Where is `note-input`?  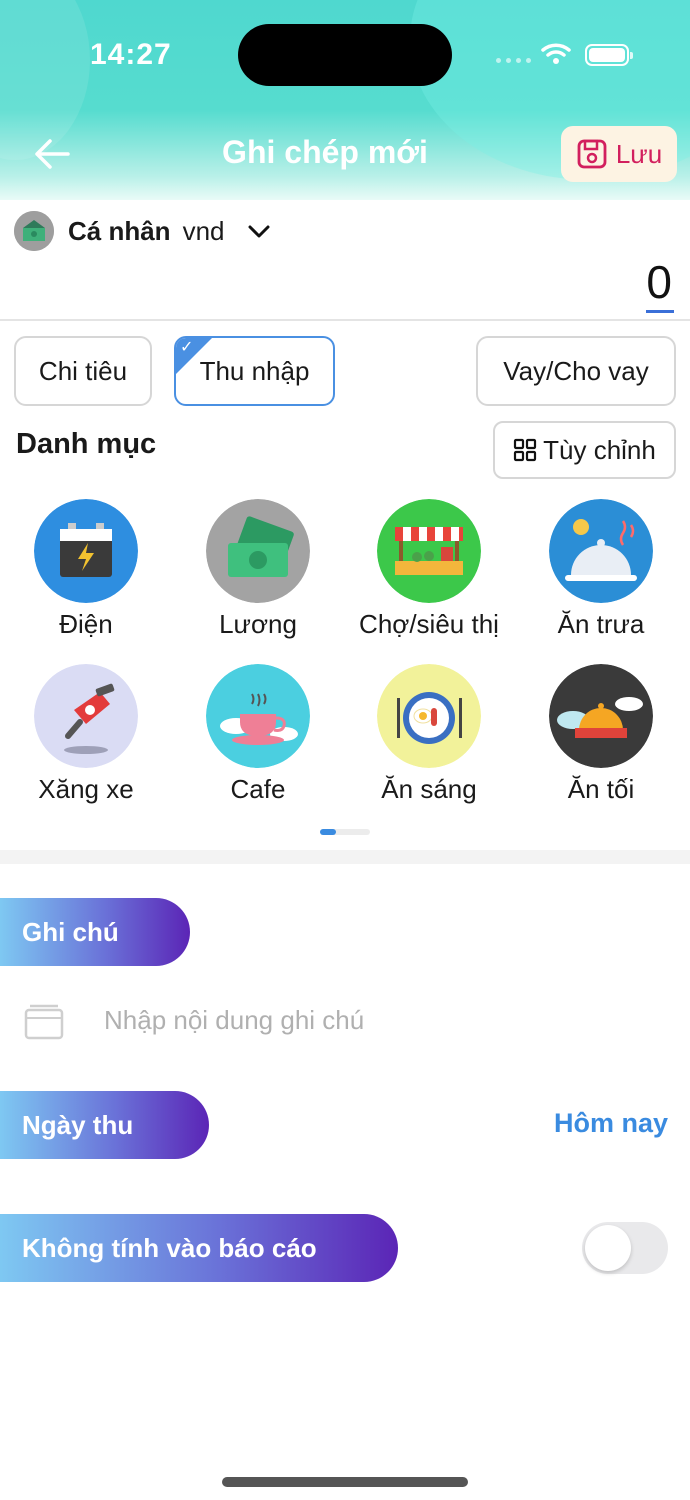 note-input is located at coordinates (374, 1020).